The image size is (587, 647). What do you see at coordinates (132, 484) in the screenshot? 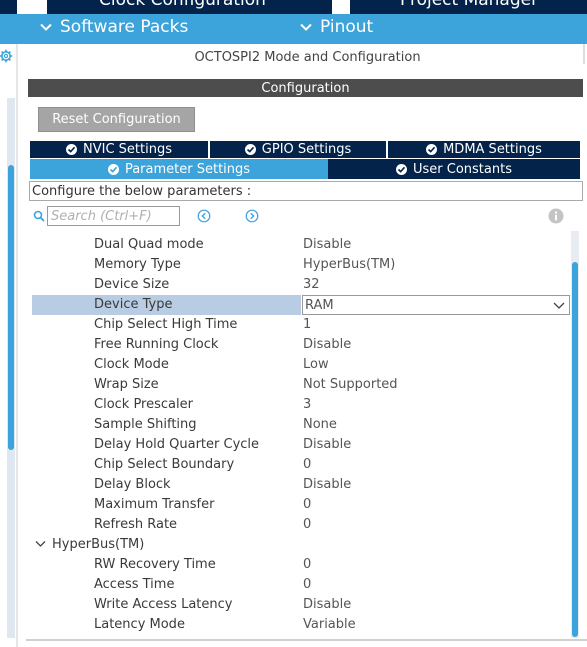
I see `param-name: Delay Block` at bounding box center [132, 484].